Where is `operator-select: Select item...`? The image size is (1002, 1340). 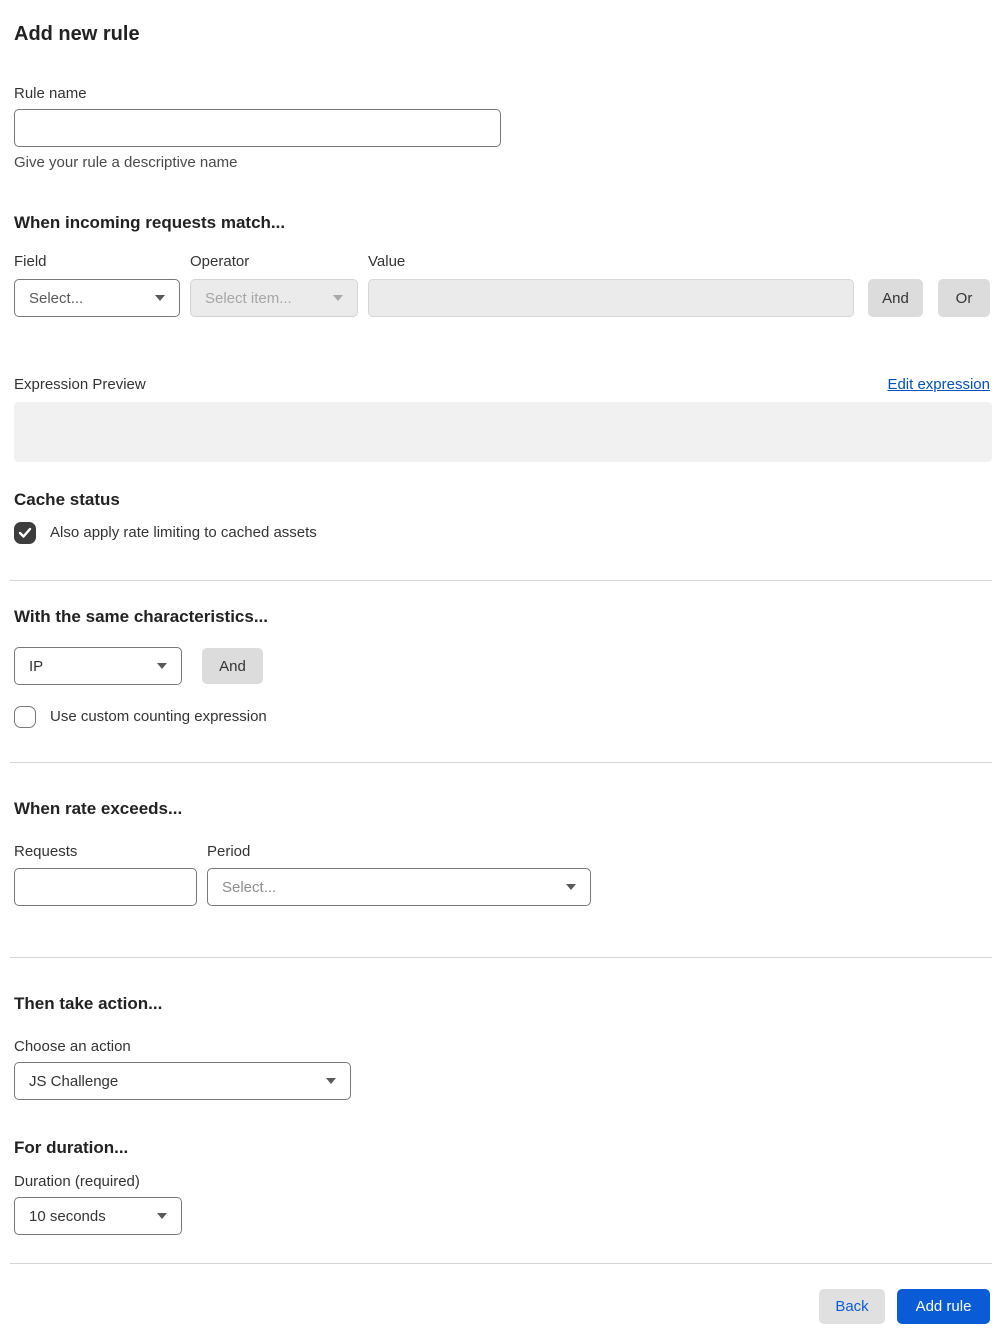
operator-select: Select item... is located at coordinates (274, 298).